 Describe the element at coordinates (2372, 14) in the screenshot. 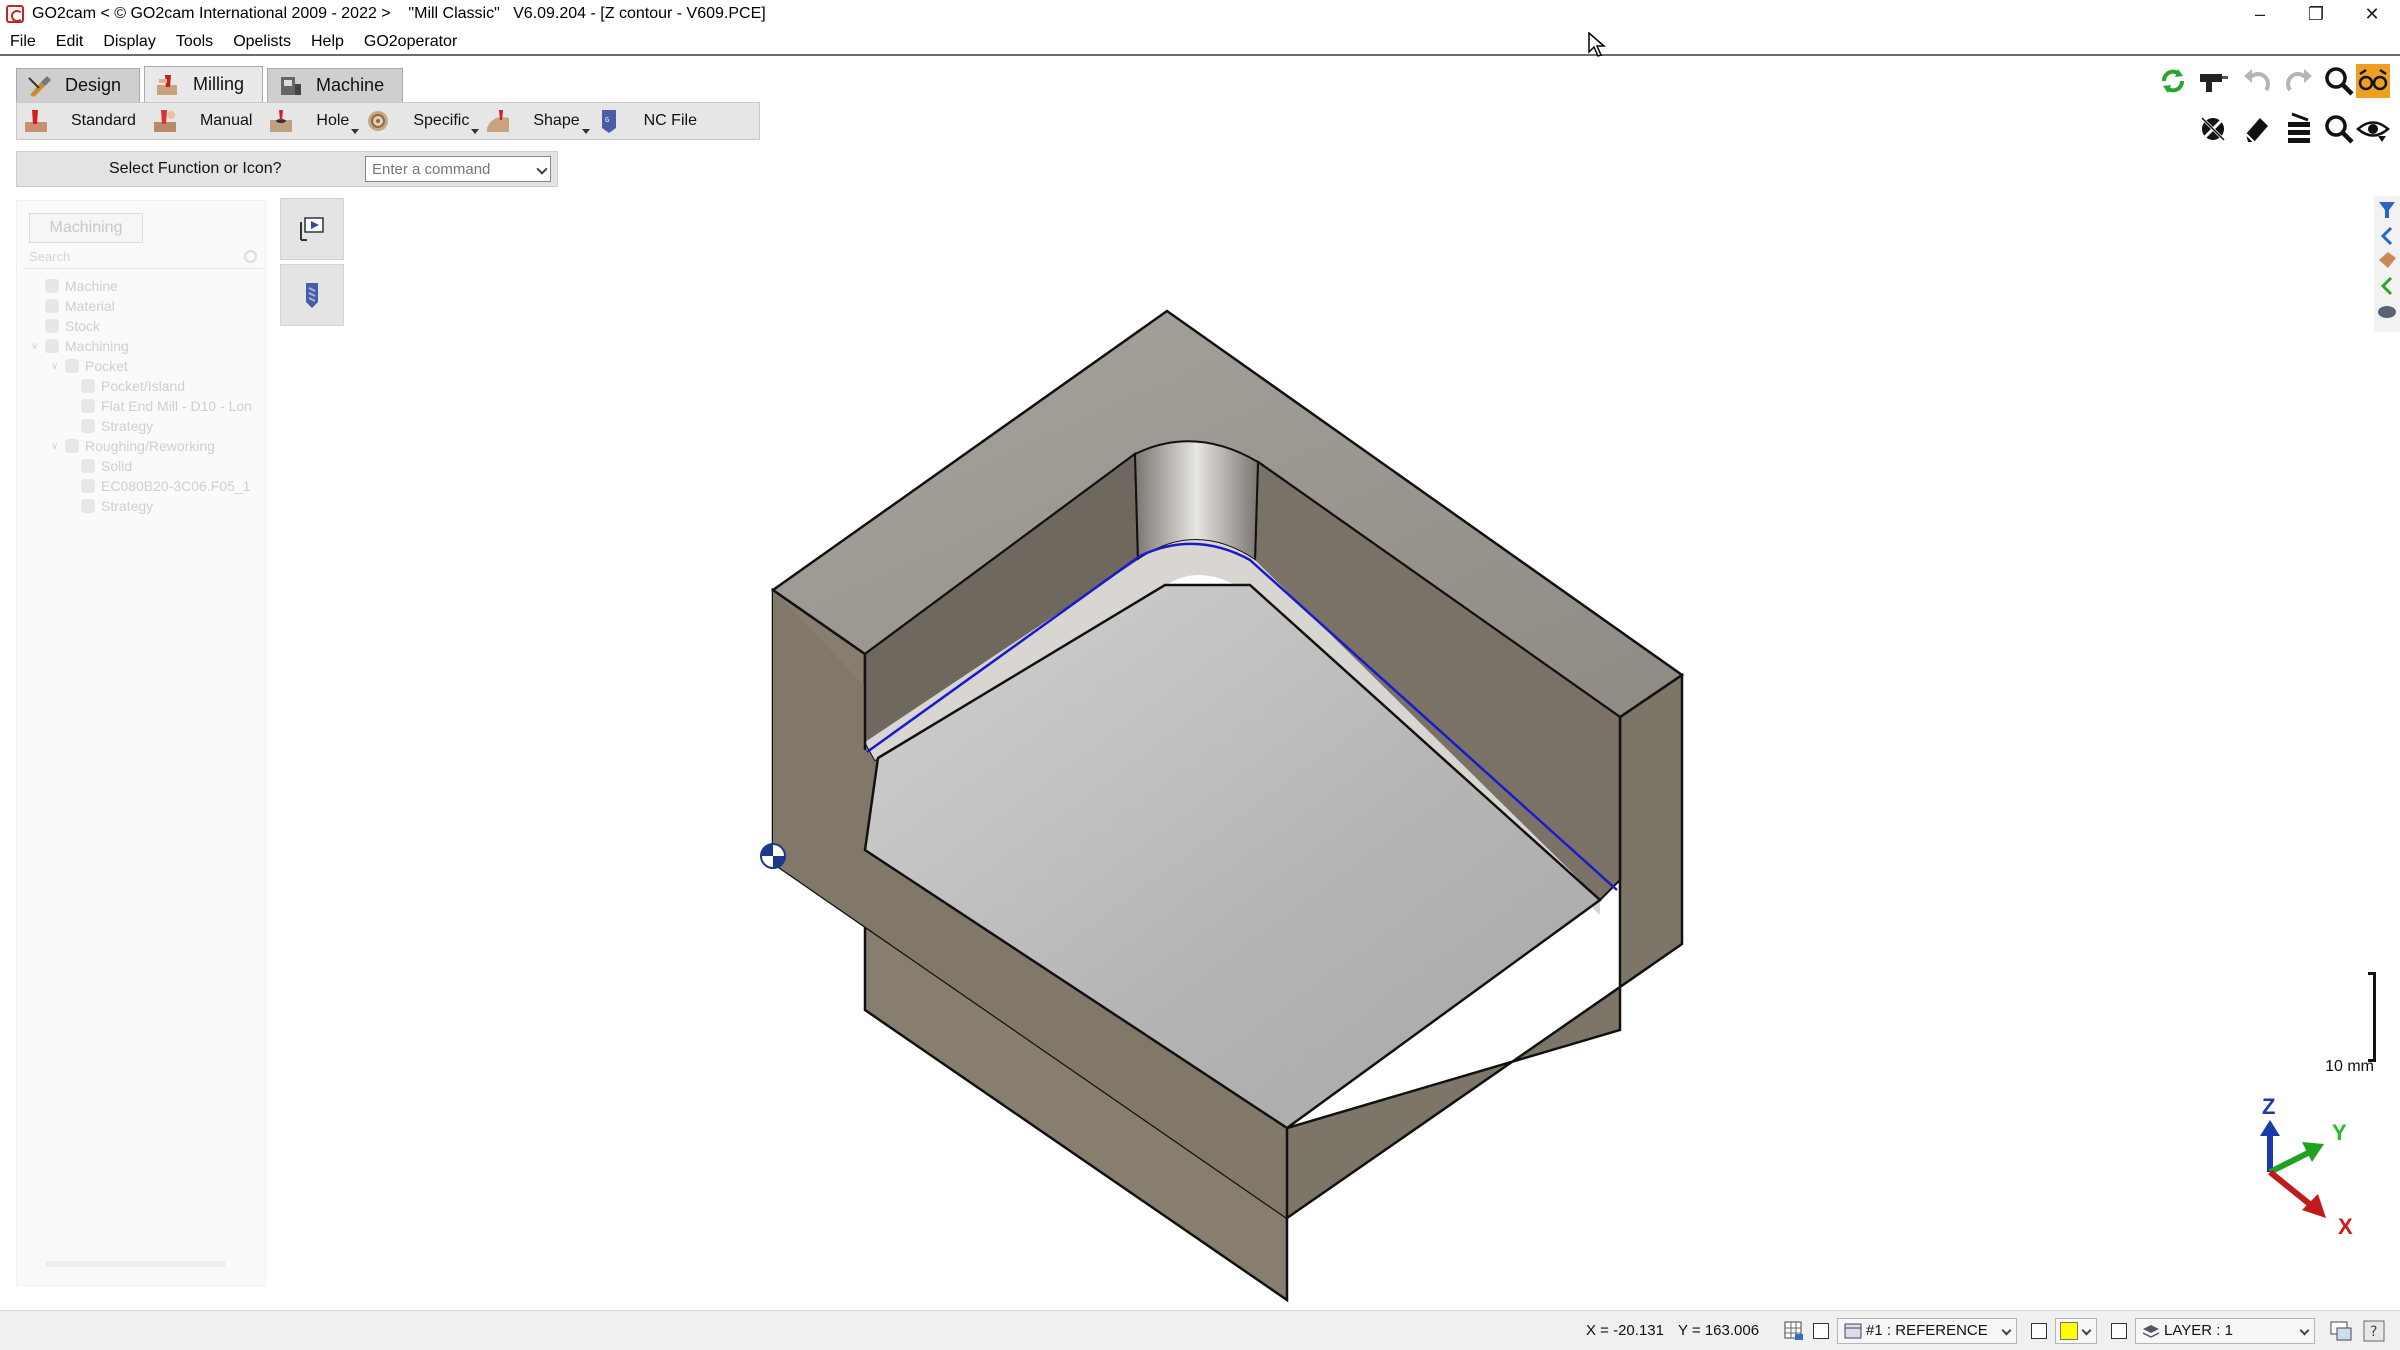

I see `close-icon: ✕` at that location.